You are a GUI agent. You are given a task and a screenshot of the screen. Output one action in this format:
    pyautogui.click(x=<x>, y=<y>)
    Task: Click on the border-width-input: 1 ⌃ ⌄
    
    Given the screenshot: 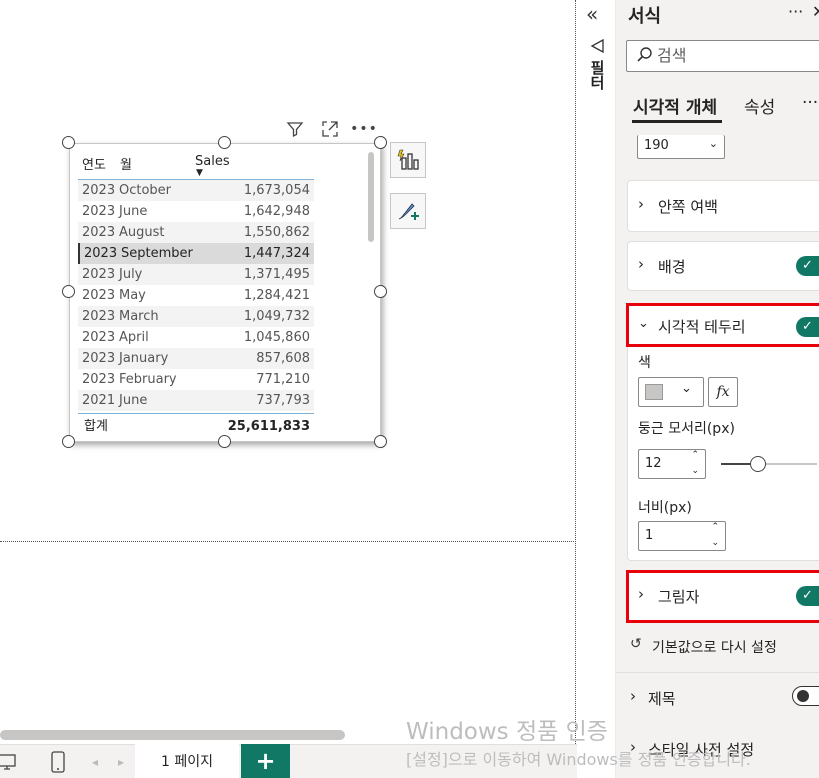 What is the action you would take?
    pyautogui.click(x=682, y=536)
    